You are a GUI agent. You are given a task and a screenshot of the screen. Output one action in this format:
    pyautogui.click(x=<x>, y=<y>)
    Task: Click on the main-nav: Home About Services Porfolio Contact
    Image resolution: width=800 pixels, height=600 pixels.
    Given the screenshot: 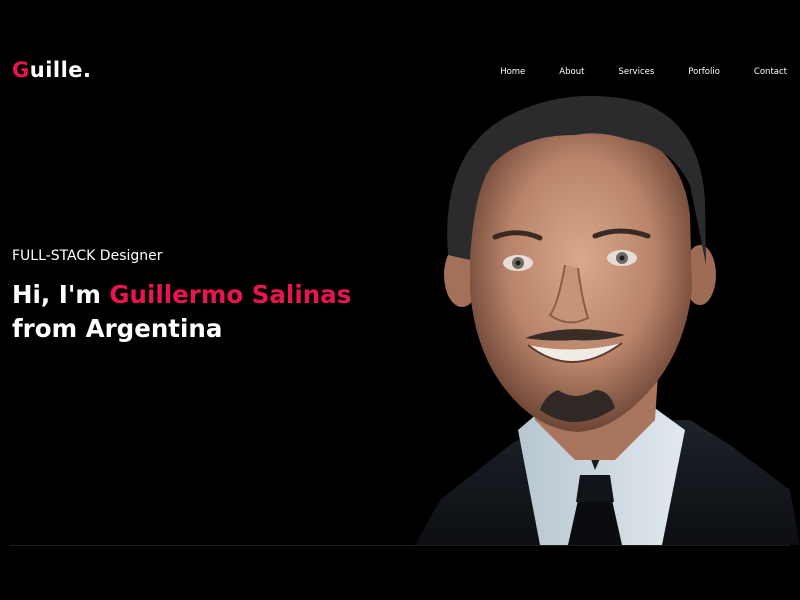 What is the action you would take?
    pyautogui.click(x=643, y=72)
    